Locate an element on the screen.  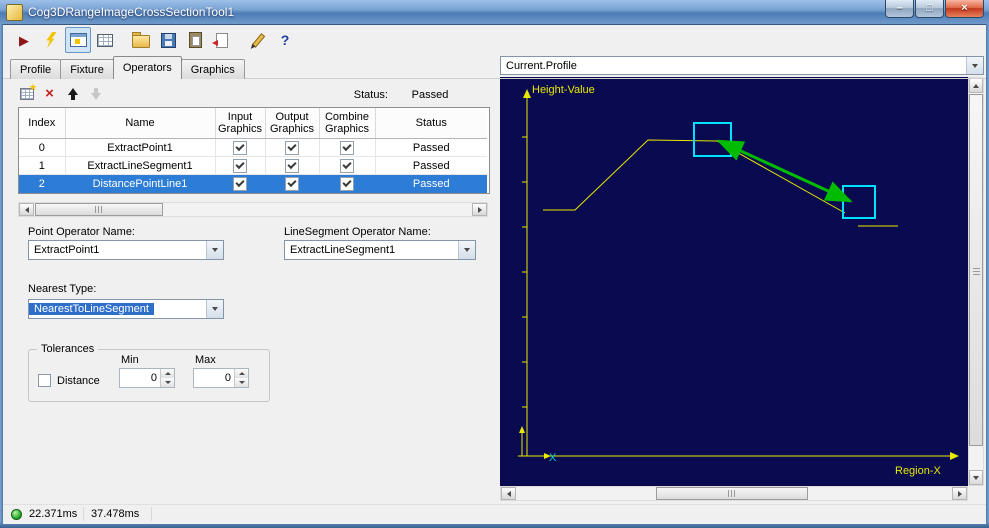
scroll-right-icon is located at coordinates (479, 209).